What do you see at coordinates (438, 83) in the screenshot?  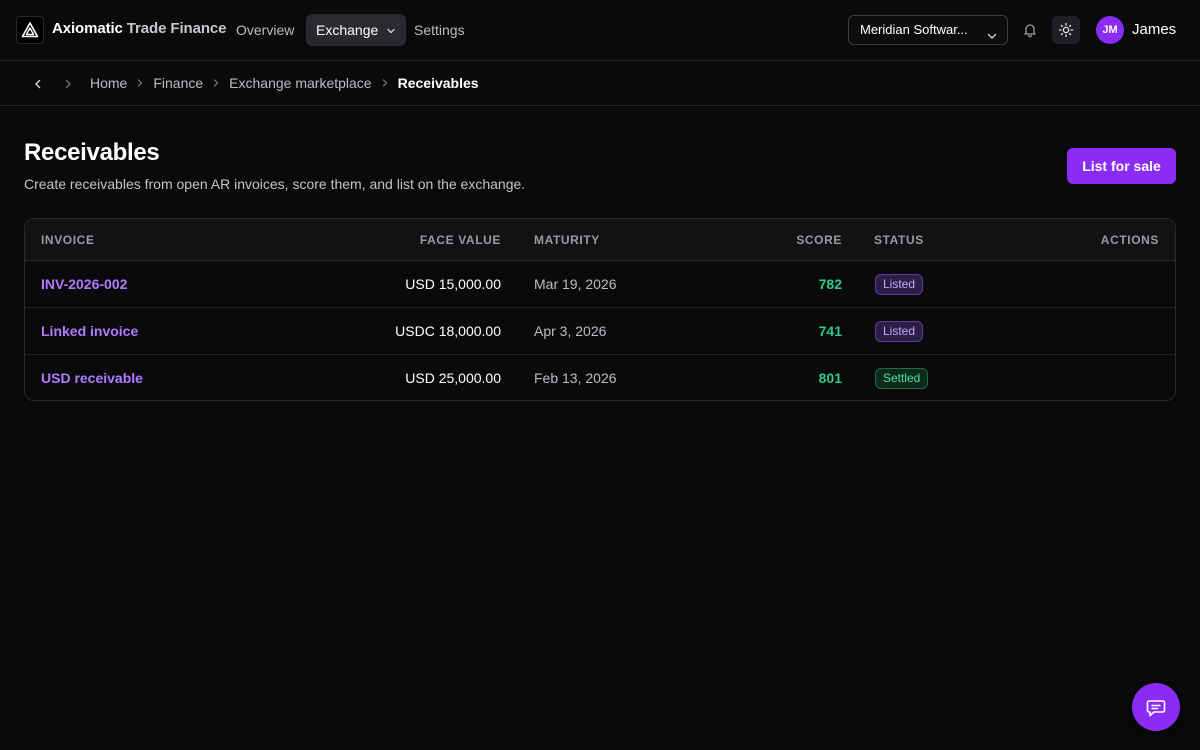 I see `breadcrumb-receivables: Receivables` at bounding box center [438, 83].